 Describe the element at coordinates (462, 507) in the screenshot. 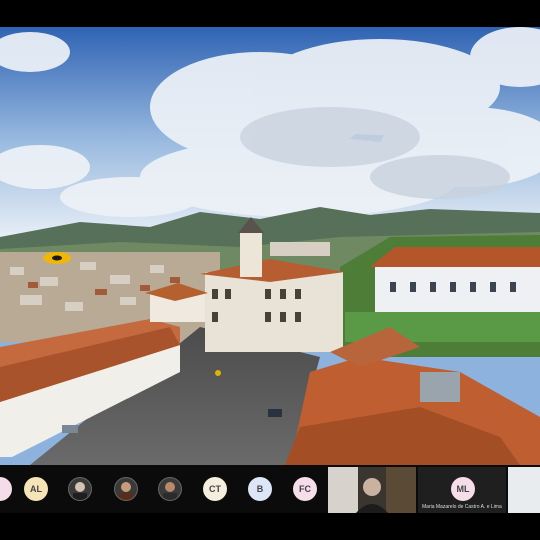

I see `participant-name: Maria Mazarelo de Castro A. e Lima` at that location.